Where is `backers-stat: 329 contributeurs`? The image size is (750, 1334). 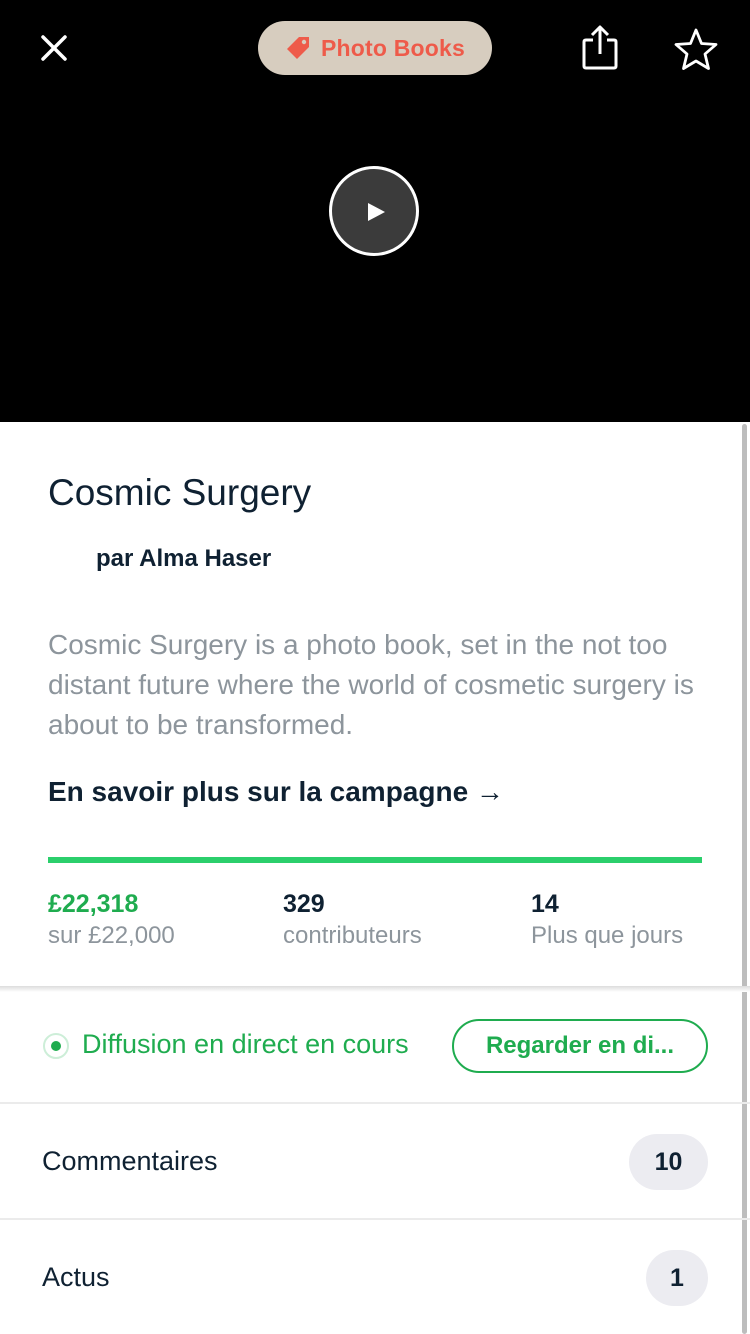 backers-stat: 329 contributeurs is located at coordinates (352, 920).